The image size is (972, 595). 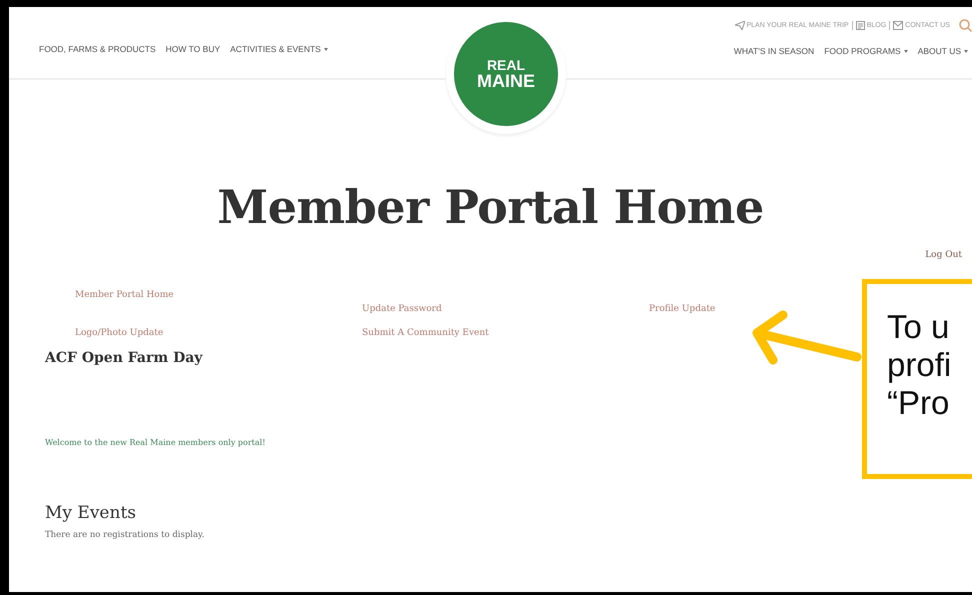 What do you see at coordinates (124, 358) in the screenshot?
I see `event-heading: ACF Open Farm Day` at bounding box center [124, 358].